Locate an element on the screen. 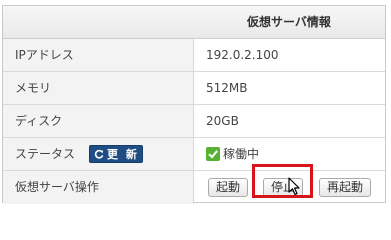 This screenshot has width=391, height=240. update-button-label: 更 新 is located at coordinates (123, 154).